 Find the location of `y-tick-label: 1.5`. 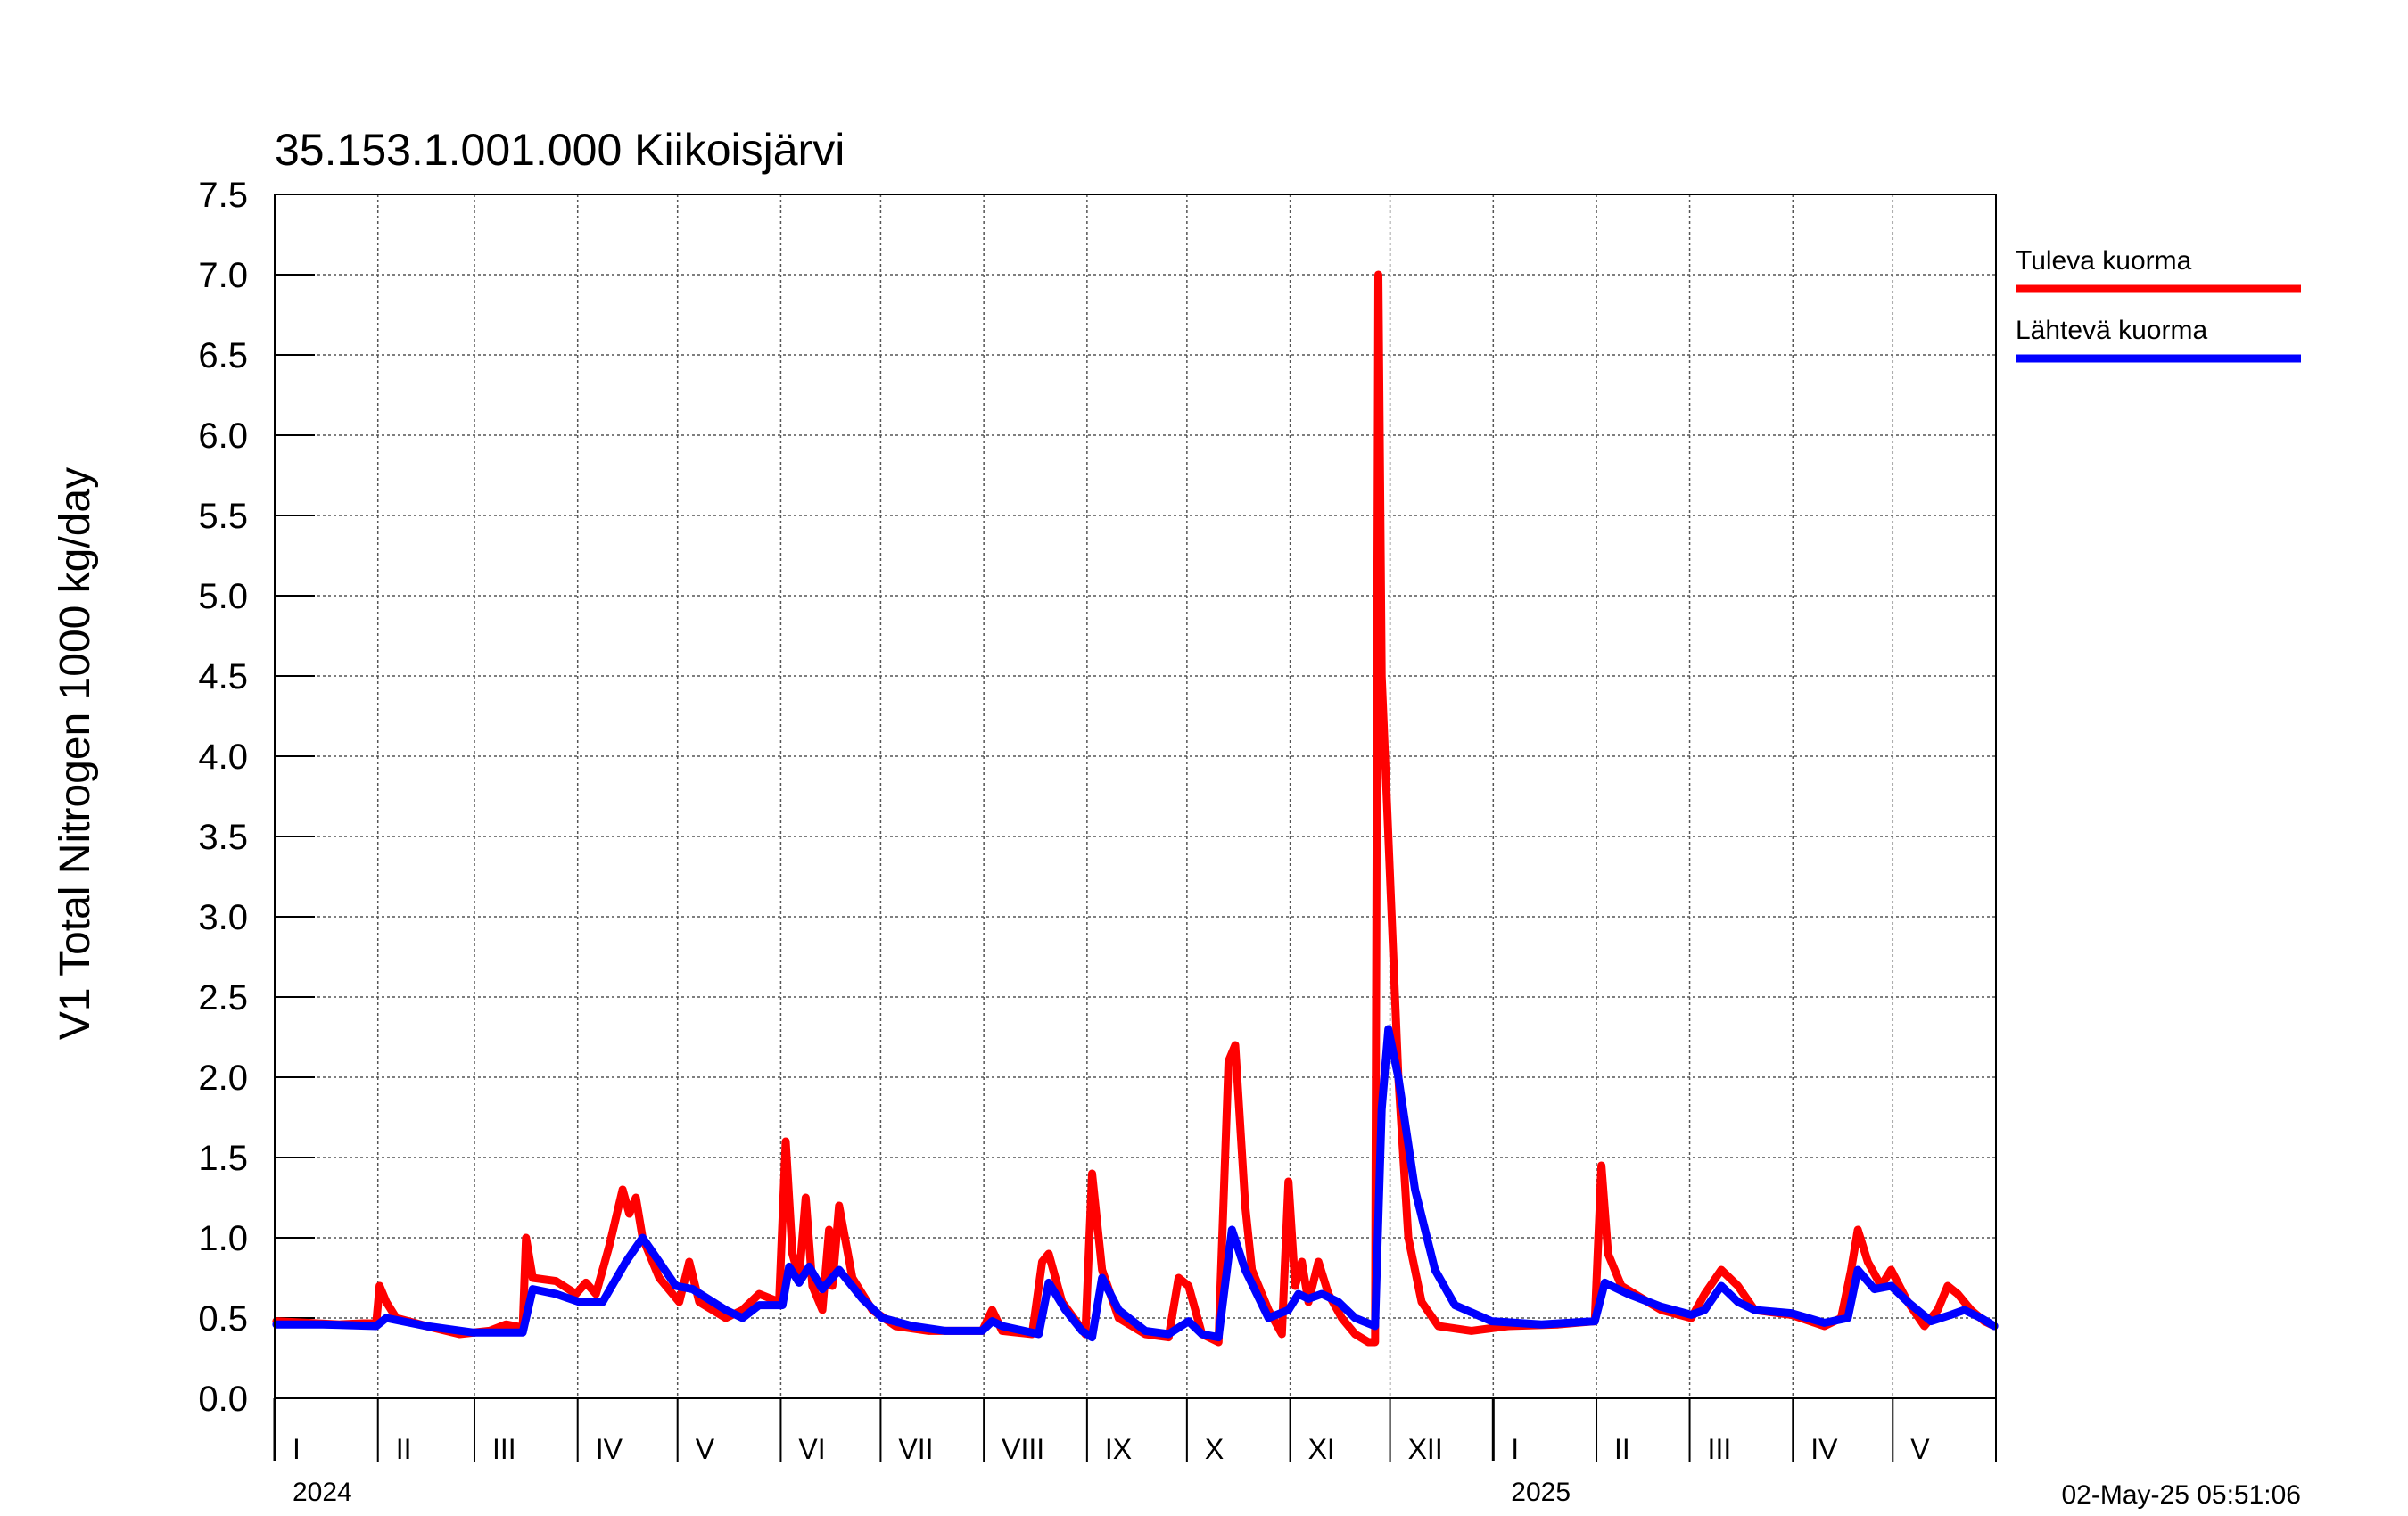

y-tick-label: 1.5 is located at coordinates (223, 1158).